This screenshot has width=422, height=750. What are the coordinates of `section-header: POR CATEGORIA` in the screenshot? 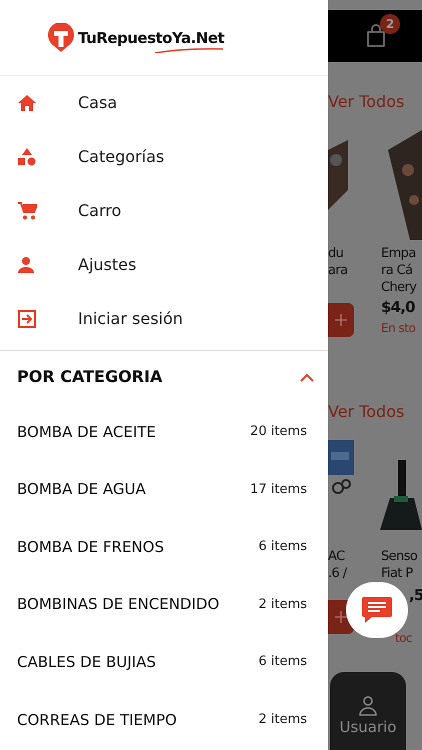 It's located at (89, 377).